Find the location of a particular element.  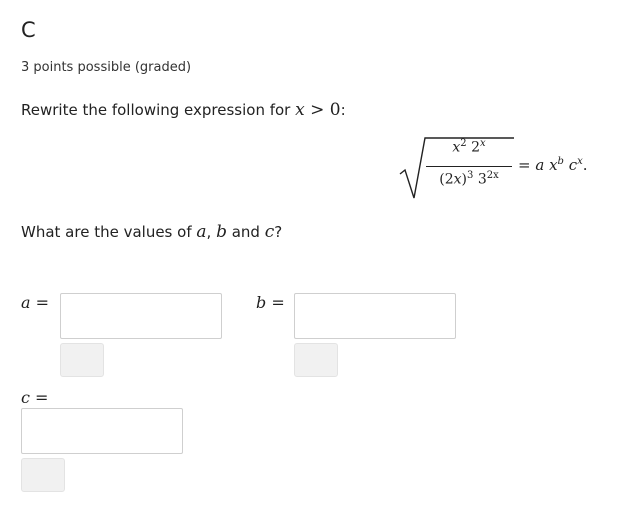

field-b-label: b = is located at coordinates (270, 302).